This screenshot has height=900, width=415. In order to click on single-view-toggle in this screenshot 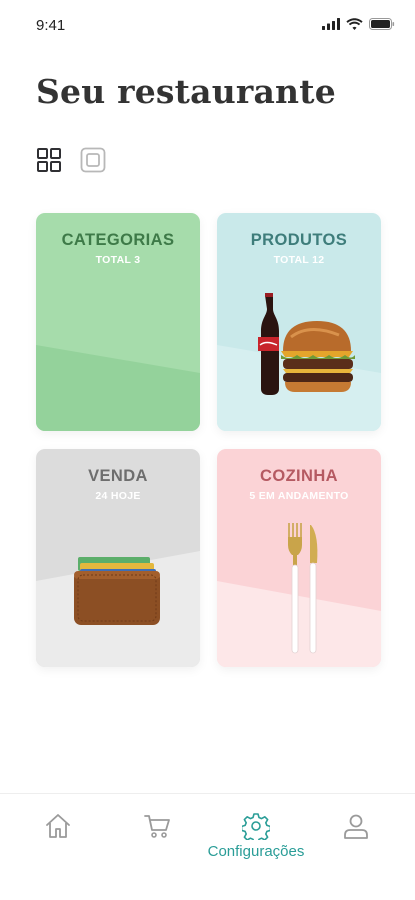, I will do `click(93, 160)`.